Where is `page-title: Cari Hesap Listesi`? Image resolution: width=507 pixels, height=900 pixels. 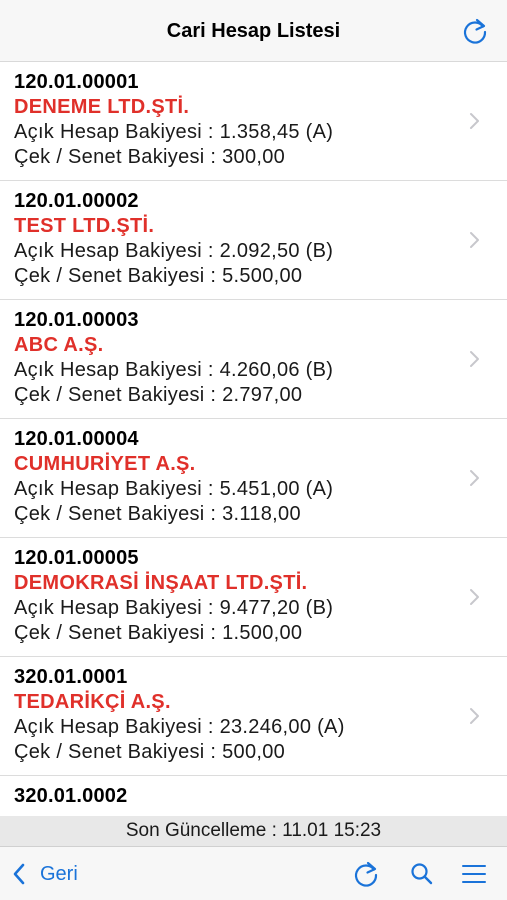 page-title: Cari Hesap Listesi is located at coordinates (253, 31).